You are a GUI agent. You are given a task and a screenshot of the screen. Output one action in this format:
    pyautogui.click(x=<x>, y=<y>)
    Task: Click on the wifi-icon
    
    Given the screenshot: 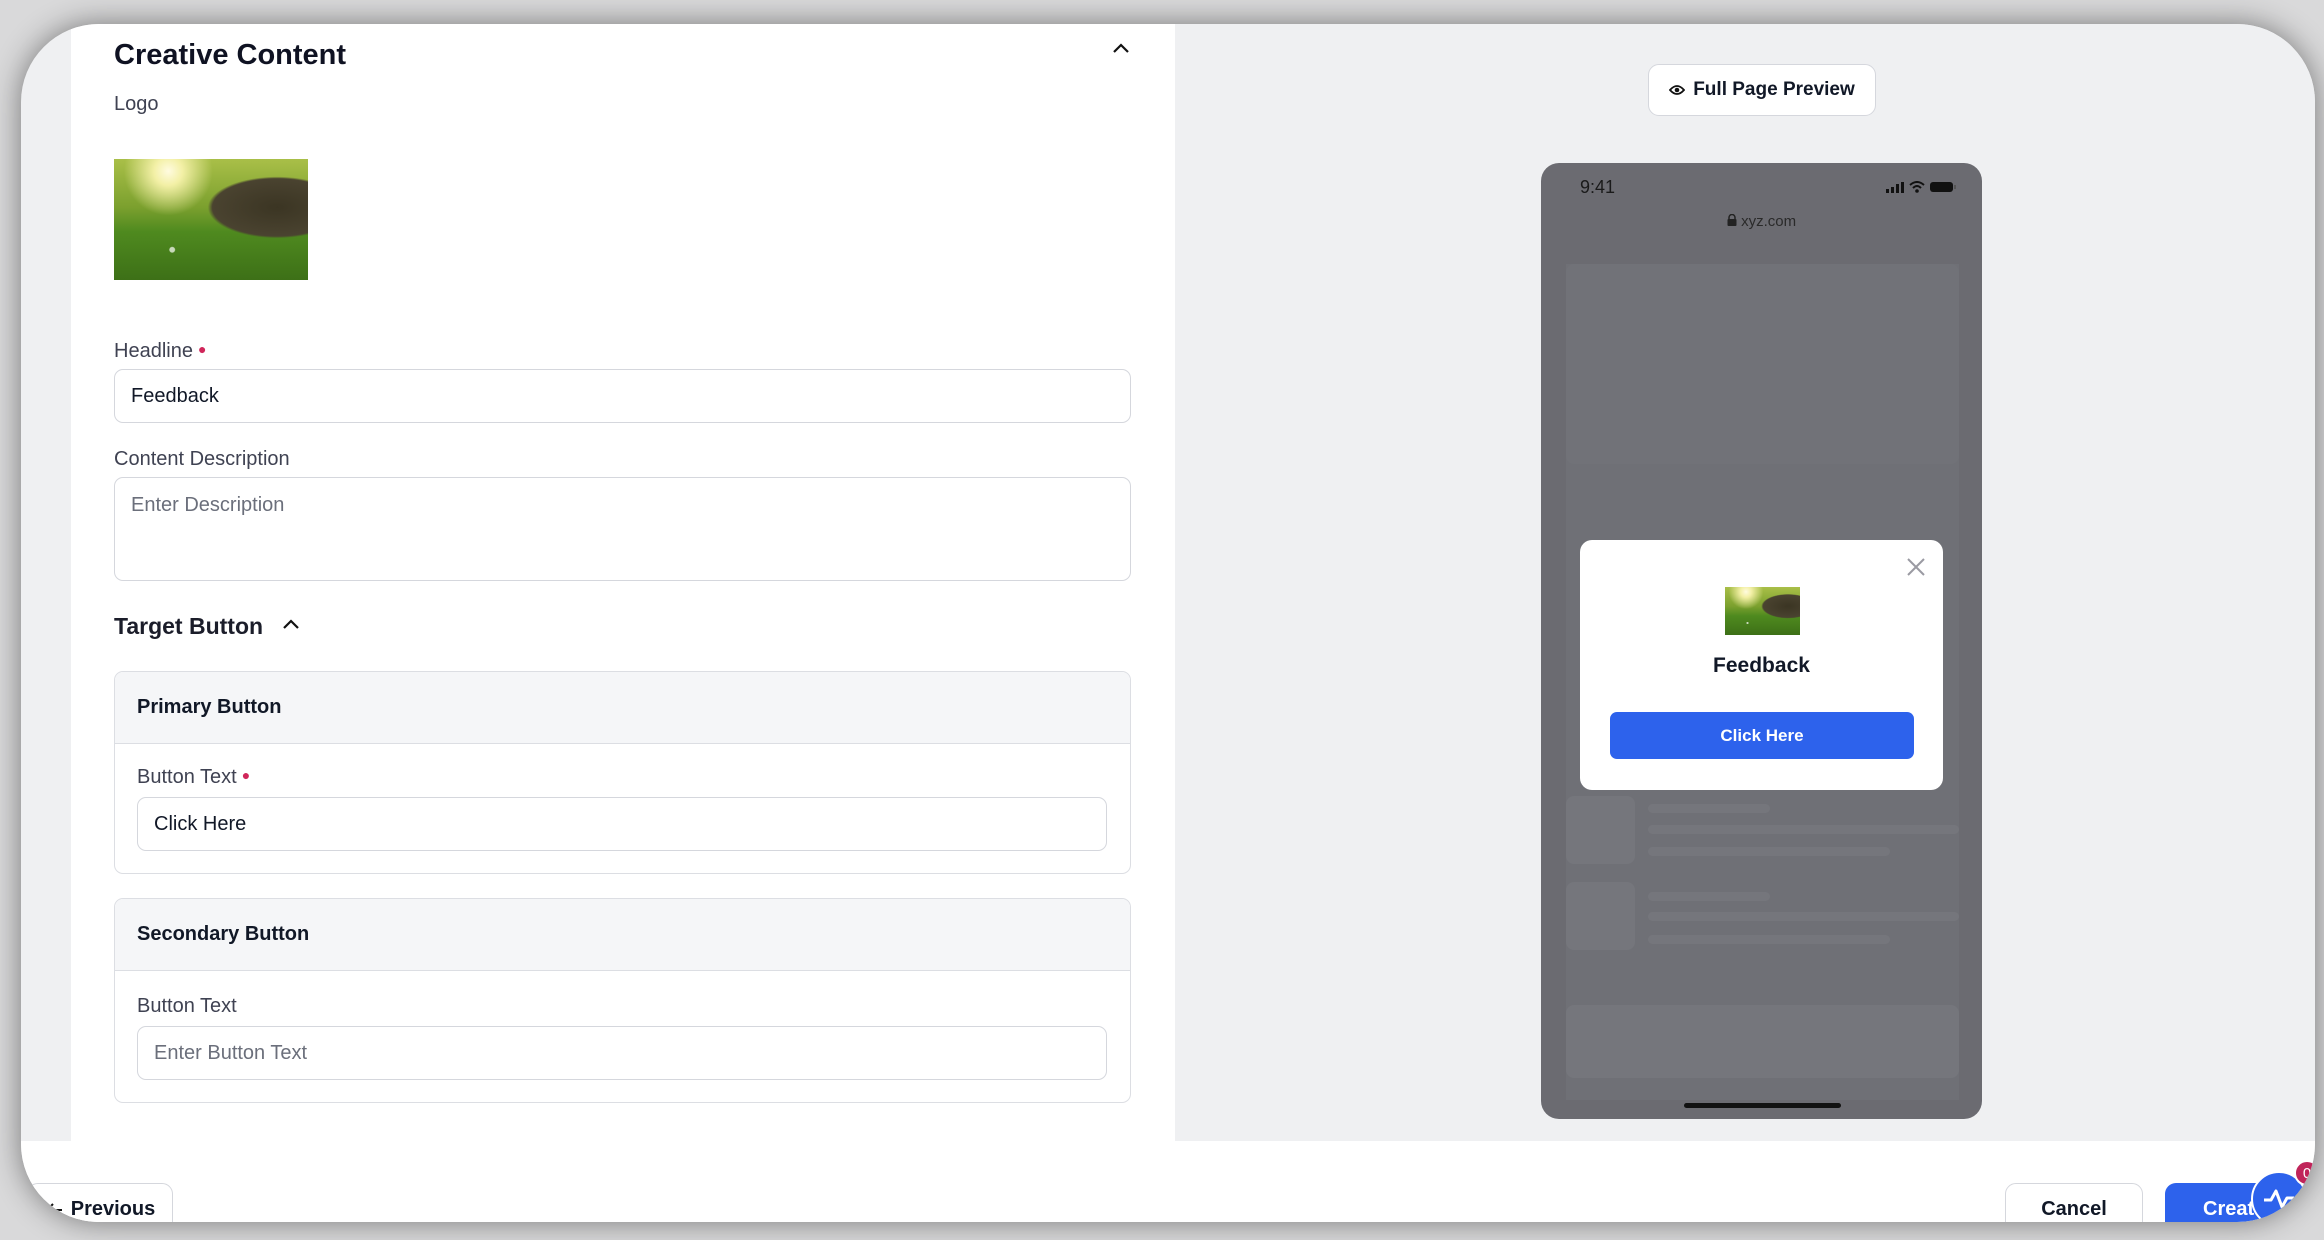 What is the action you would take?
    pyautogui.click(x=1917, y=187)
    